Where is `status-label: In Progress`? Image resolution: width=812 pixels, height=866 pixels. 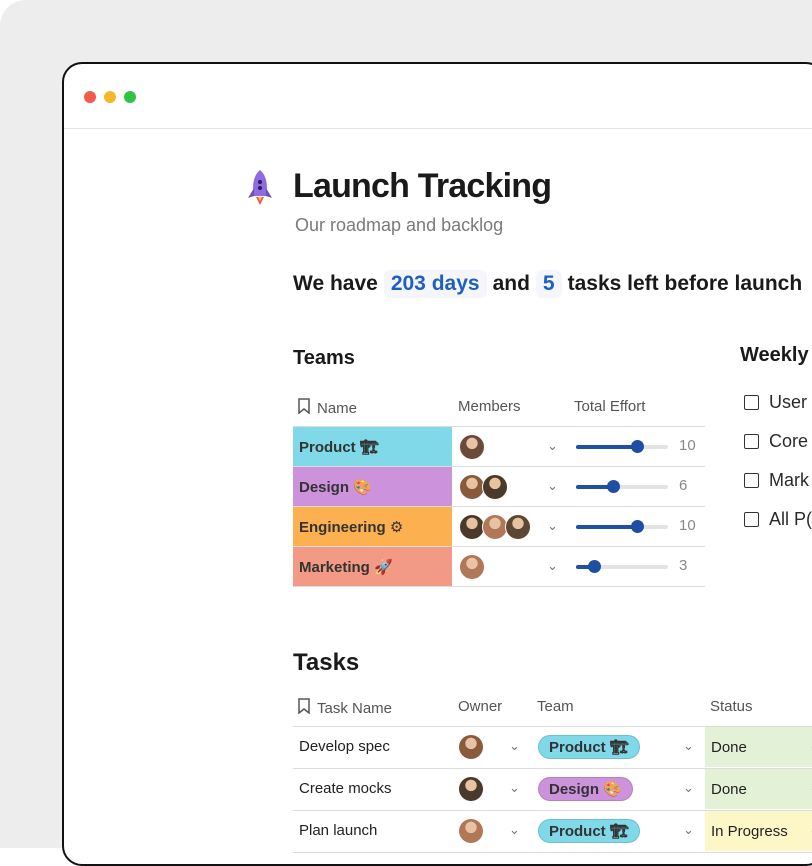
status-label: In Progress is located at coordinates (749, 831).